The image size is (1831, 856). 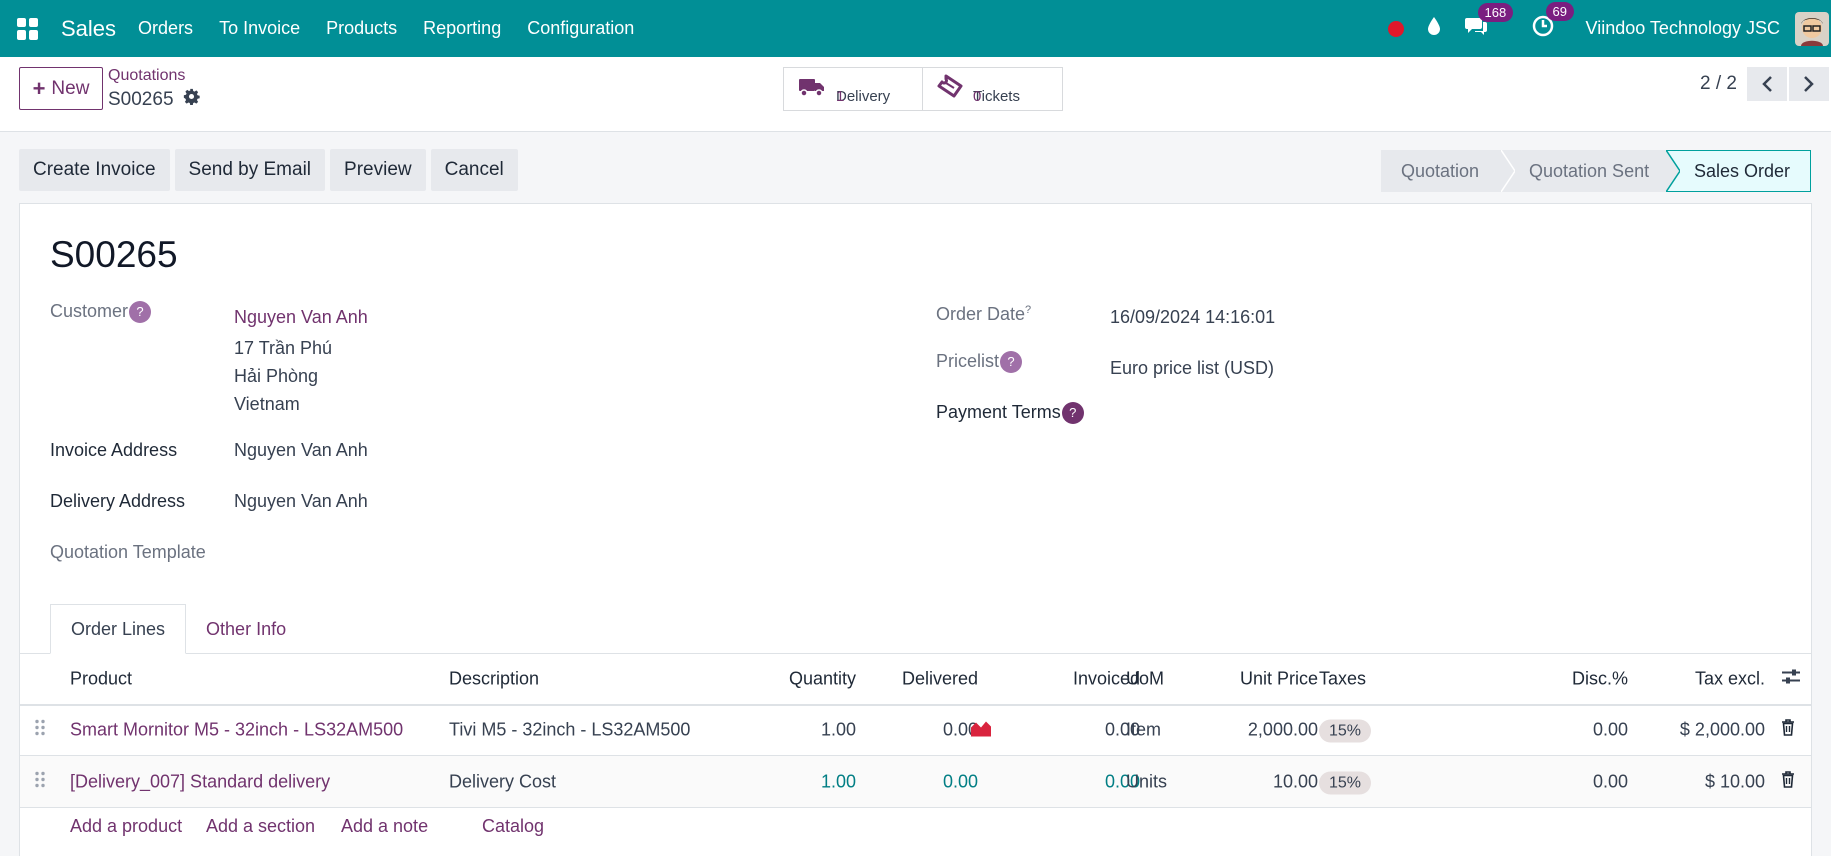 What do you see at coordinates (950, 89) in the screenshot?
I see `ticket-icon` at bounding box center [950, 89].